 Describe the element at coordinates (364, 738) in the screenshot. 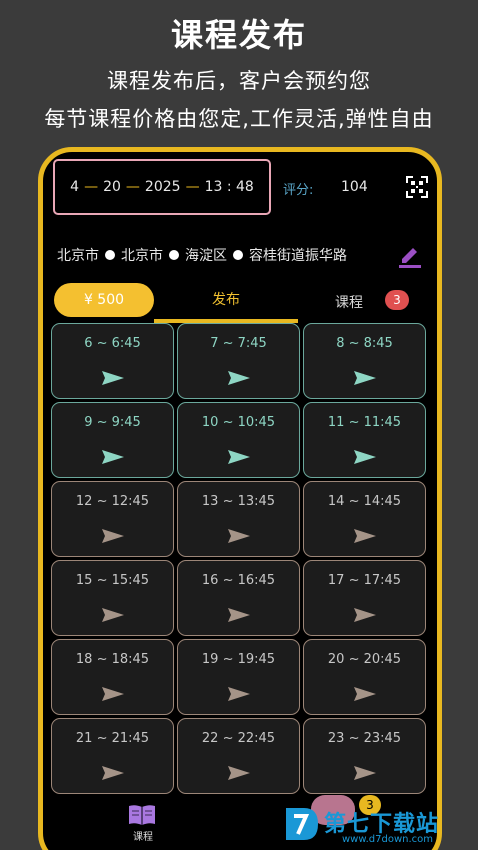

I see `time-slot-label: 23 ~ 23:45` at that location.